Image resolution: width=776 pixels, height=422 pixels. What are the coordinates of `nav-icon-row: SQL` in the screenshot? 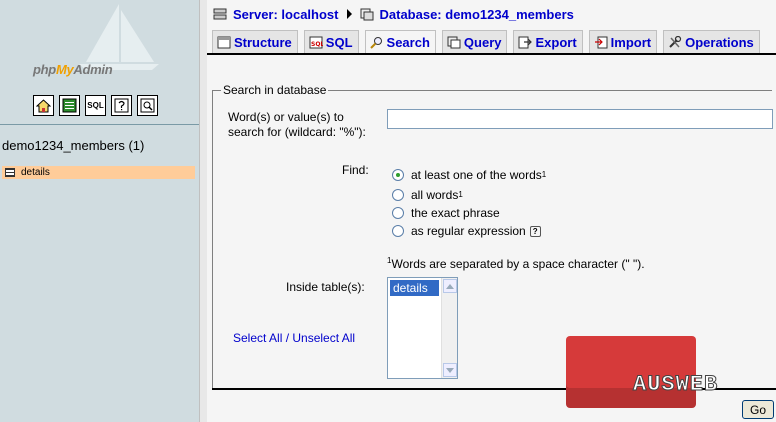 It's located at (95, 106).